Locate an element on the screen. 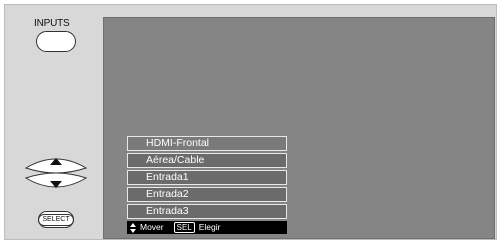  move-label: Mover is located at coordinates (152, 227).